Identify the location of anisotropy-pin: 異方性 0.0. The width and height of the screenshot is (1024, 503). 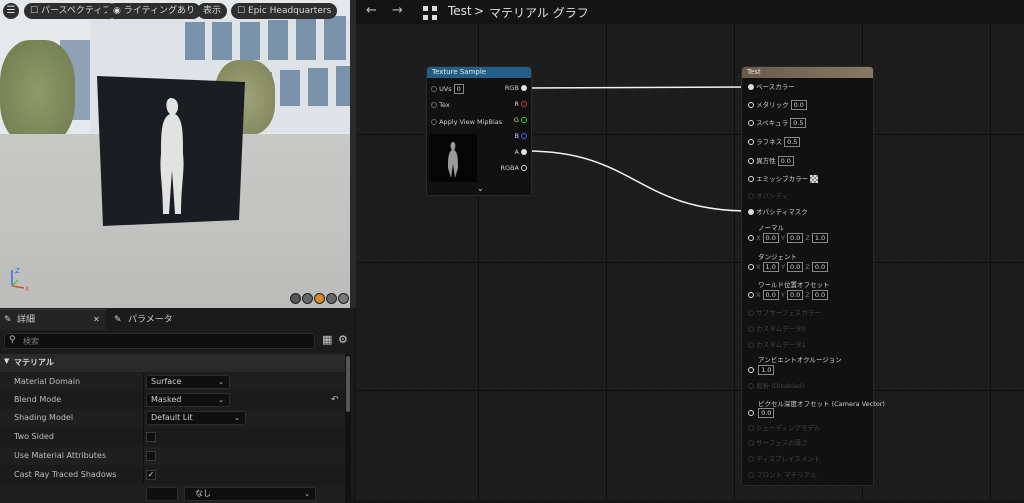
(771, 161).